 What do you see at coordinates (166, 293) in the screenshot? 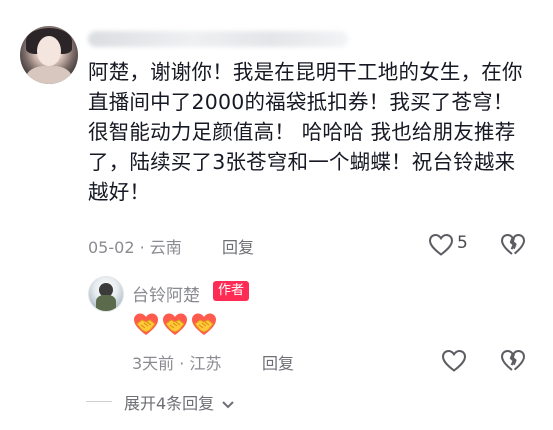
I see `reply-author-name: 台铃阿楚` at bounding box center [166, 293].